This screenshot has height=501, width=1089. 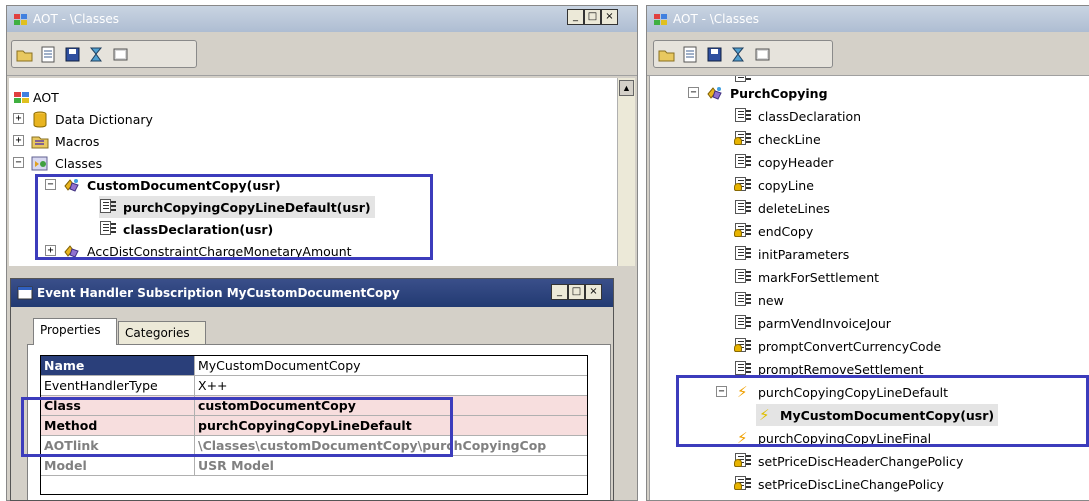 What do you see at coordinates (391, 385) in the screenshot?
I see `property-value: X++` at bounding box center [391, 385].